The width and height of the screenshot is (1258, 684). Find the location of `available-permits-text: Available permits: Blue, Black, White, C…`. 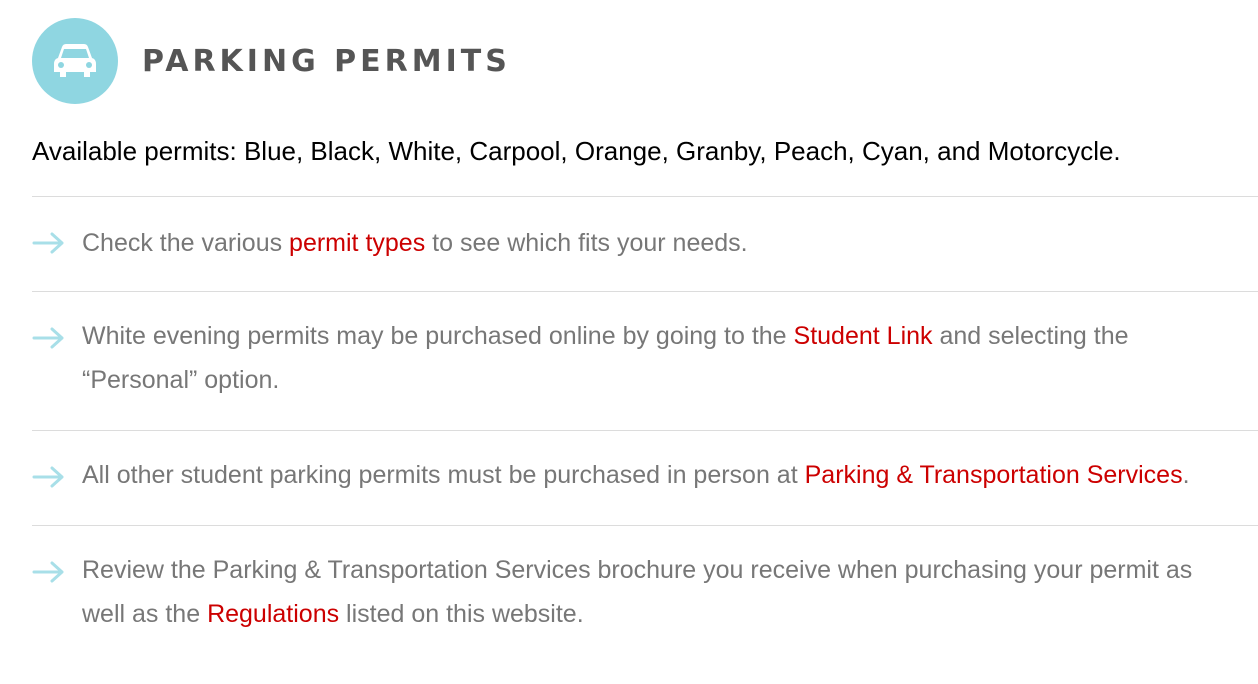

available-permits-text: Available permits: Blue, Black, White, C… is located at coordinates (576, 151).